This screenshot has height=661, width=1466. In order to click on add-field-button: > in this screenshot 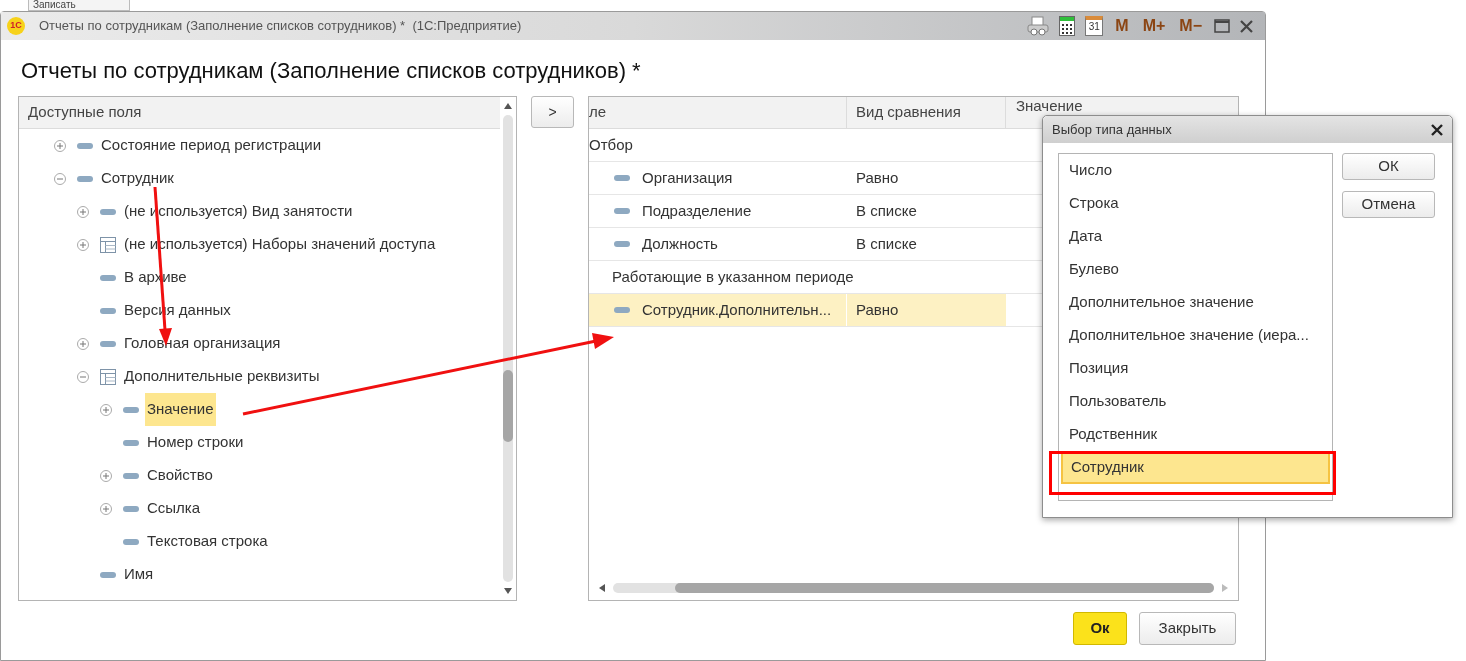, I will do `click(552, 112)`.